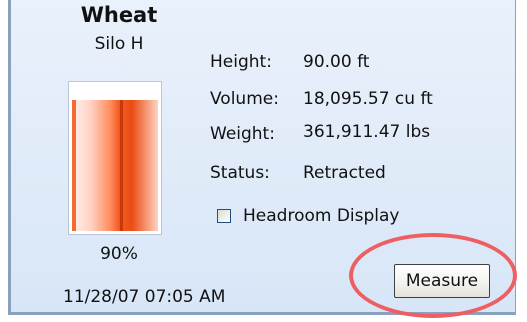 The image size is (527, 322). I want to click on measure-button: Measure, so click(442, 281).